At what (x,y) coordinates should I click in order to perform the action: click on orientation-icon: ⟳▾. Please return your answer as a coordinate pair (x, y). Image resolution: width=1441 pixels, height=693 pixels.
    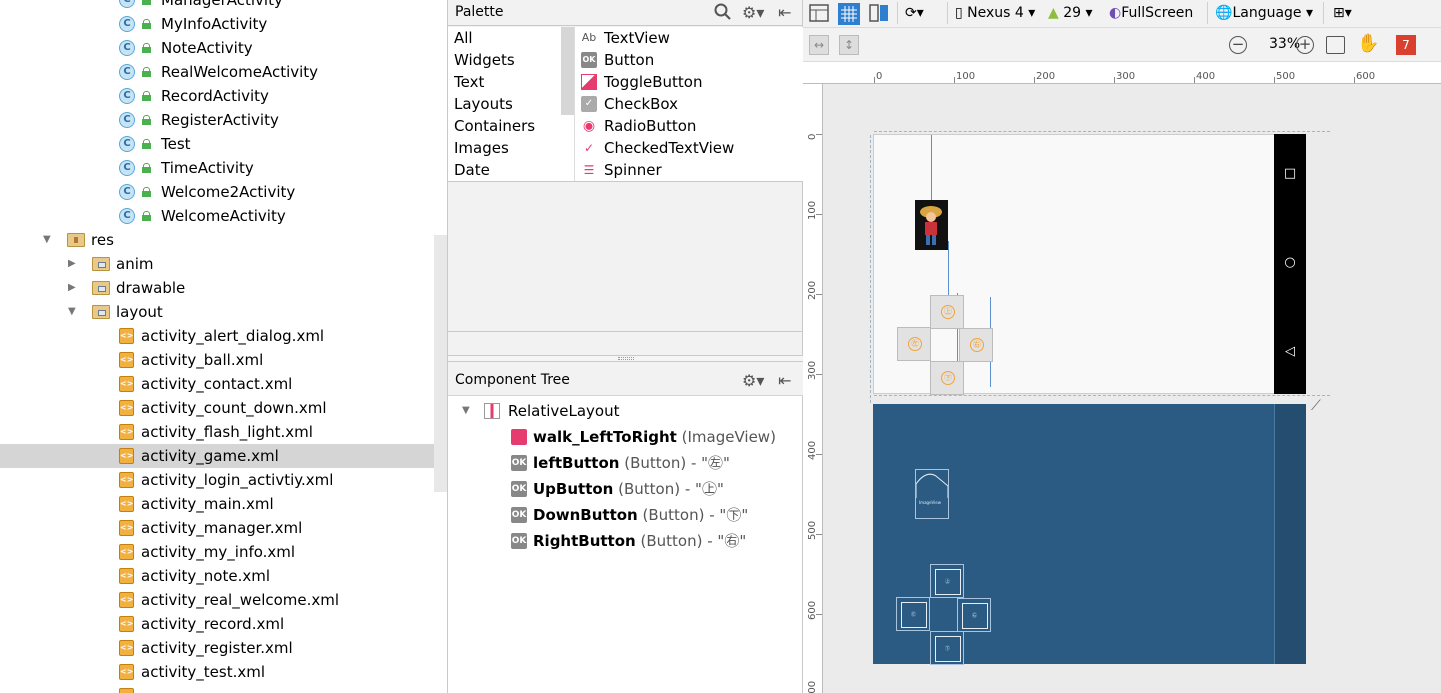
    Looking at the image, I should click on (914, 13).